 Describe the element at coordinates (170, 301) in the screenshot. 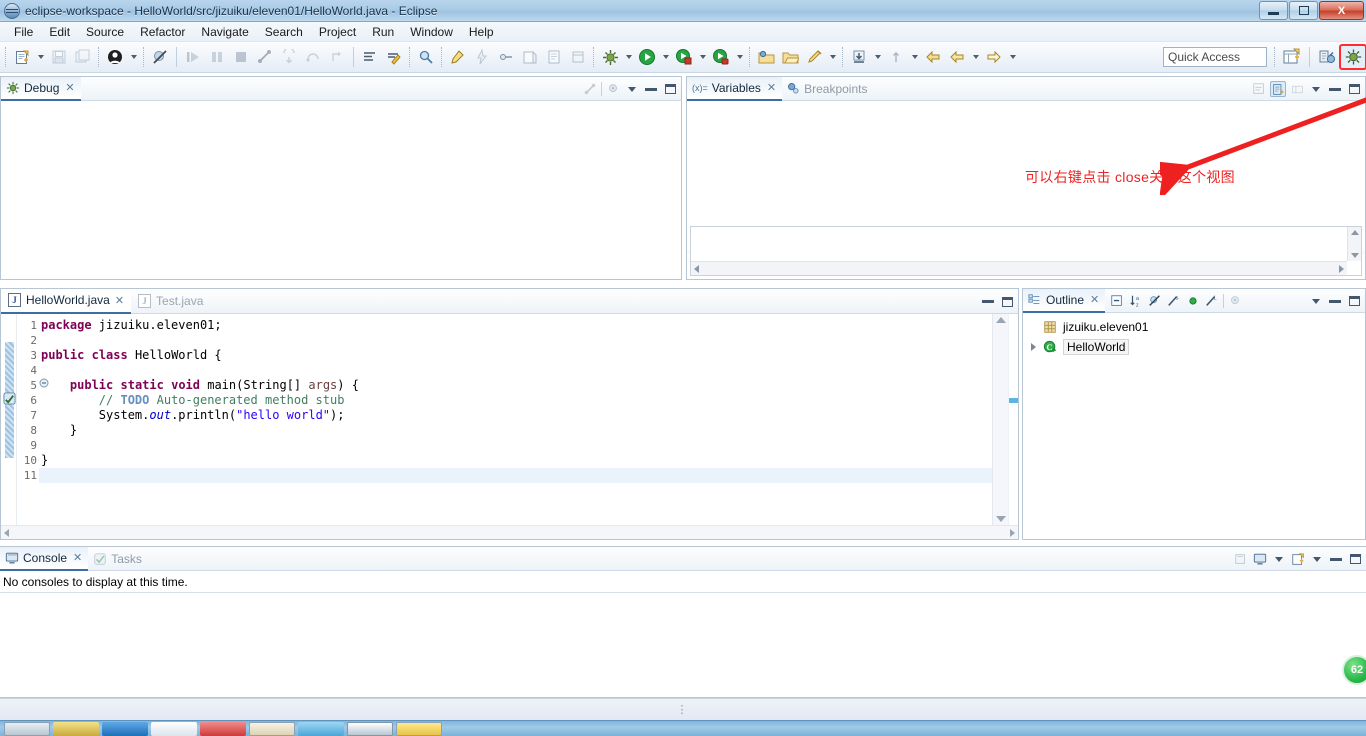

I see `tab-test-java: J Test.java` at that location.